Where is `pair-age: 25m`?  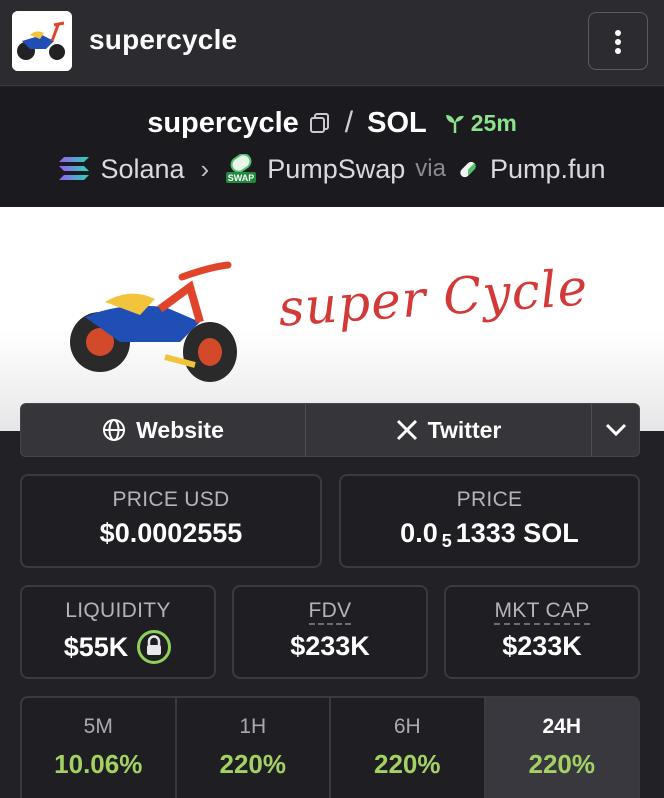
pair-age: 25m is located at coordinates (480, 123).